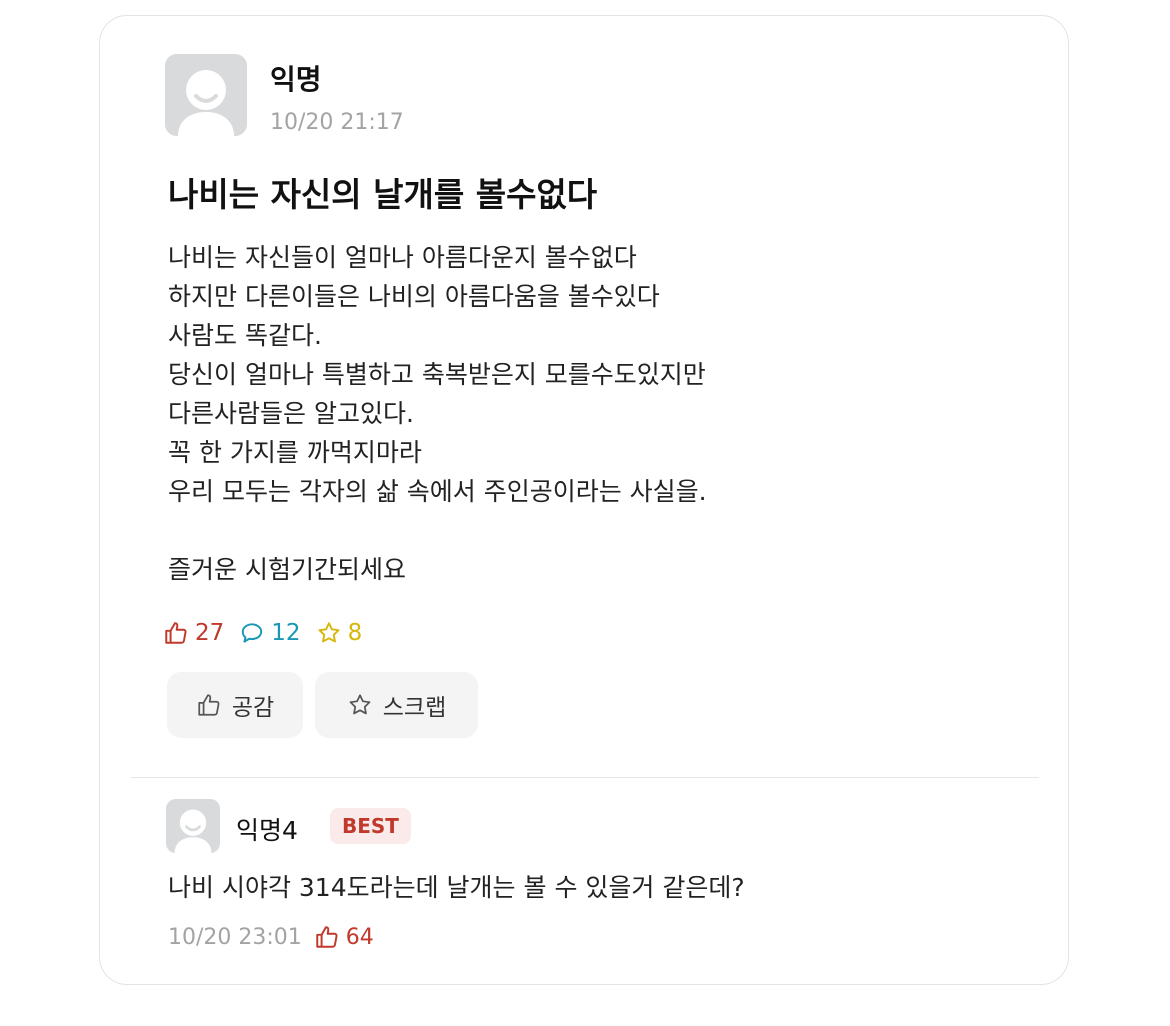  What do you see at coordinates (245, 335) in the screenshot?
I see `post-body-line: 사람도 똑같다.` at bounding box center [245, 335].